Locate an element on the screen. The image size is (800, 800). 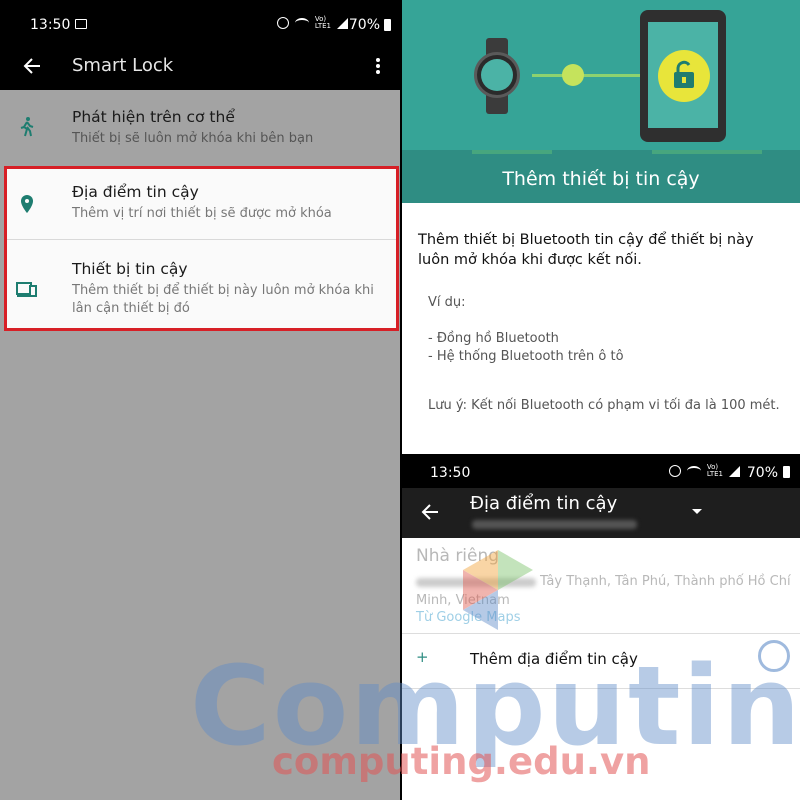
devices-icon is located at coordinates (27, 289).